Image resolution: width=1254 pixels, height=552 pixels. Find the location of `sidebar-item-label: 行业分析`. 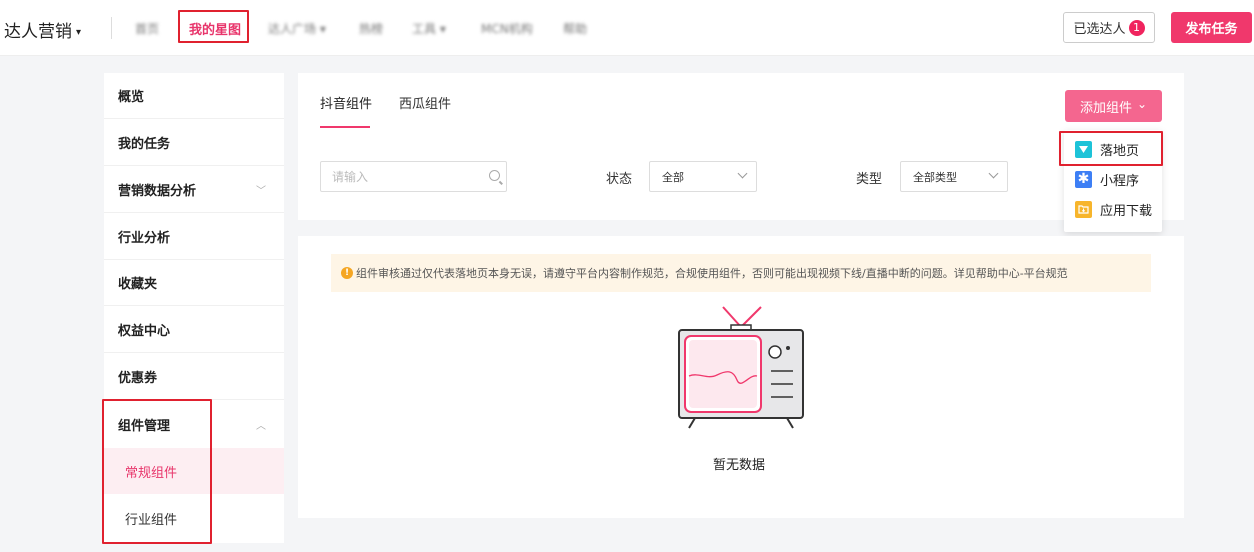

sidebar-item-label: 行业分析 is located at coordinates (144, 238).